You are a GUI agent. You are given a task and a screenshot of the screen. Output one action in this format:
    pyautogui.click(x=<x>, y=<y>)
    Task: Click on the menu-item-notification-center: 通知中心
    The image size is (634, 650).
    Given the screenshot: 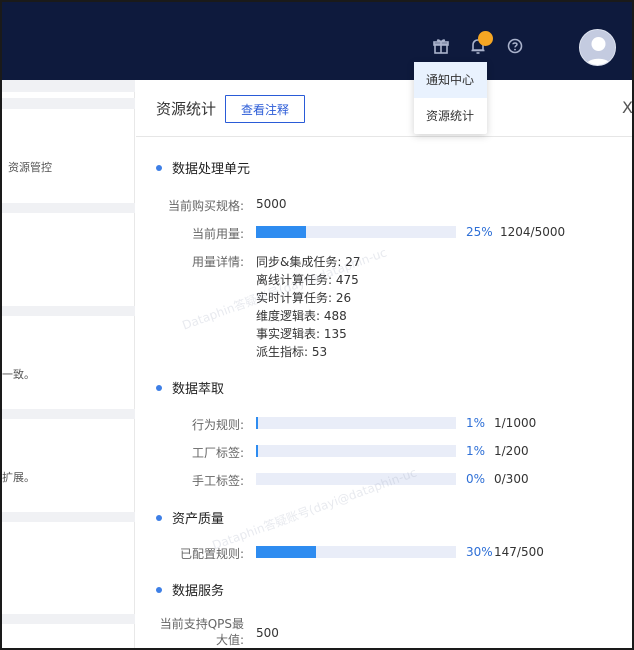 What is the action you would take?
    pyautogui.click(x=450, y=80)
    